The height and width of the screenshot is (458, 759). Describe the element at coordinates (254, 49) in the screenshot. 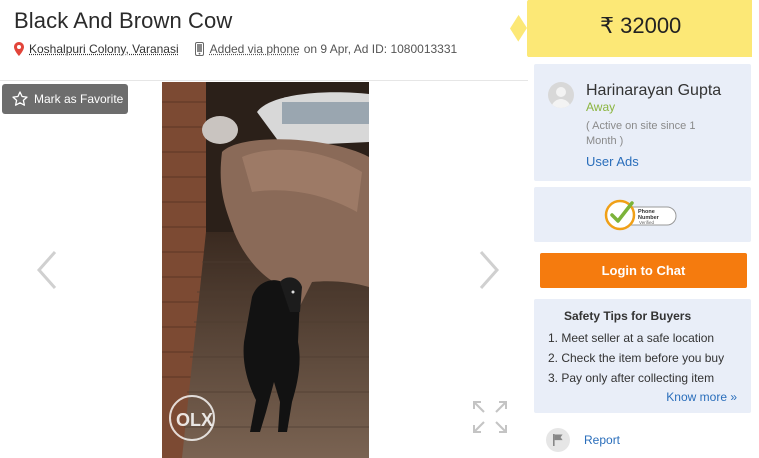

I see `added-via: Added via phone` at that location.